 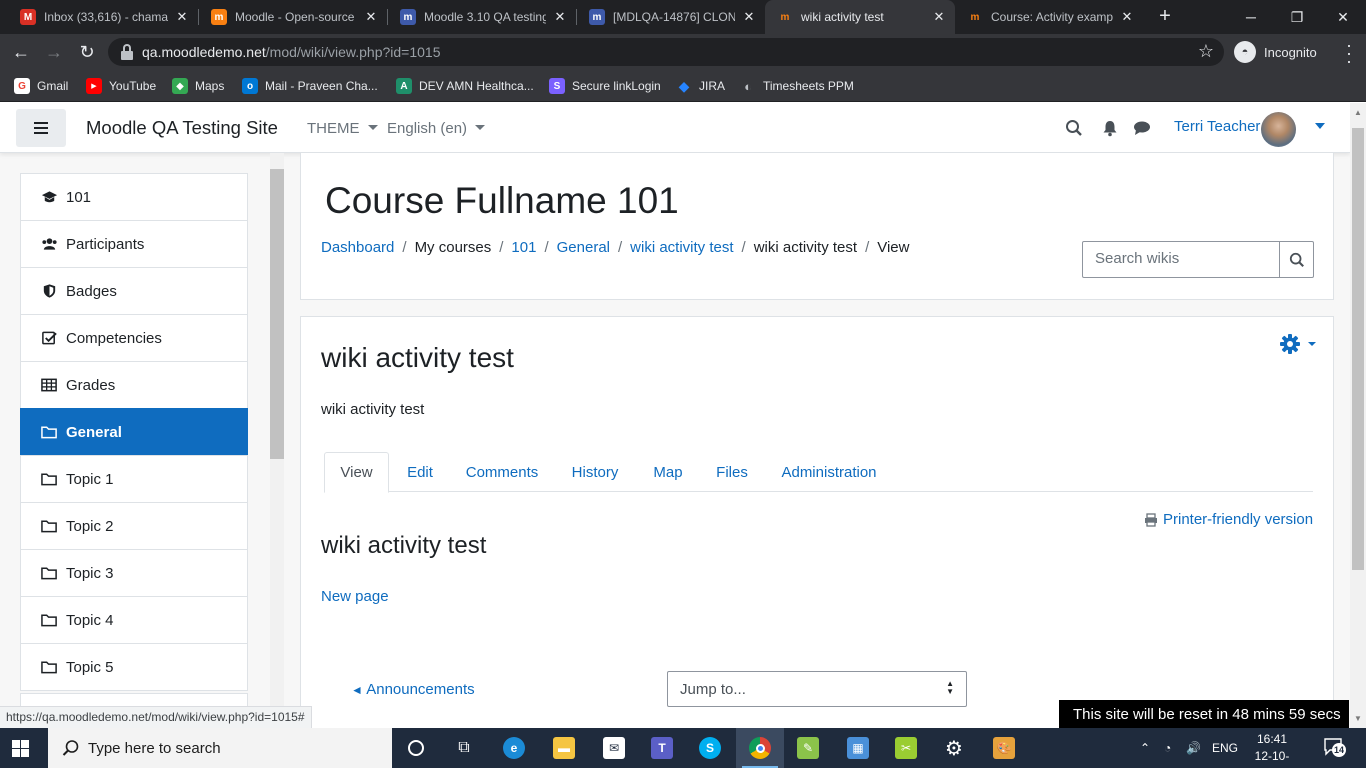 What do you see at coordinates (356, 472) in the screenshot?
I see `tab-view: View` at bounding box center [356, 472].